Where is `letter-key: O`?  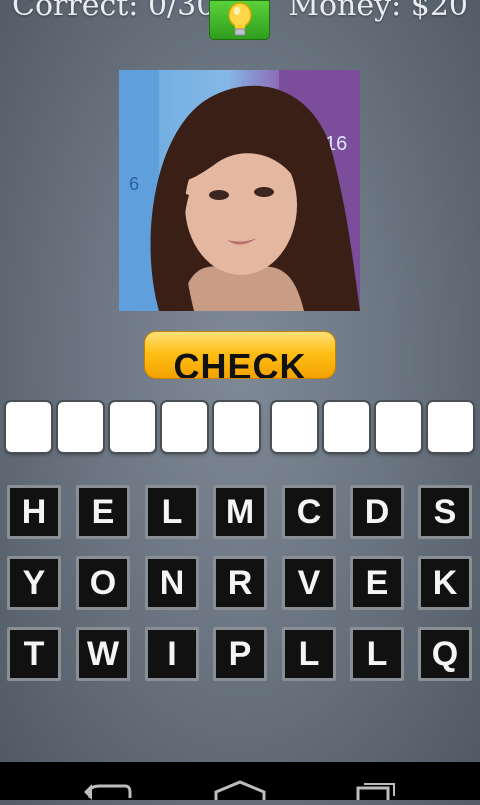
letter-key: O is located at coordinates (103, 583).